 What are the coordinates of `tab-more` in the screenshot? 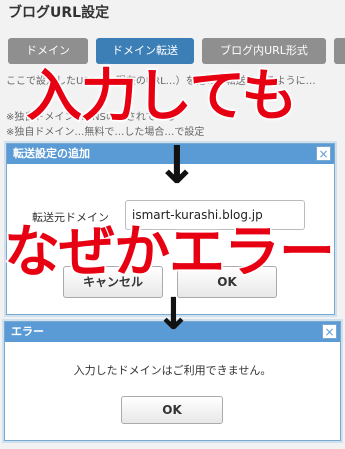 It's located at (339, 51).